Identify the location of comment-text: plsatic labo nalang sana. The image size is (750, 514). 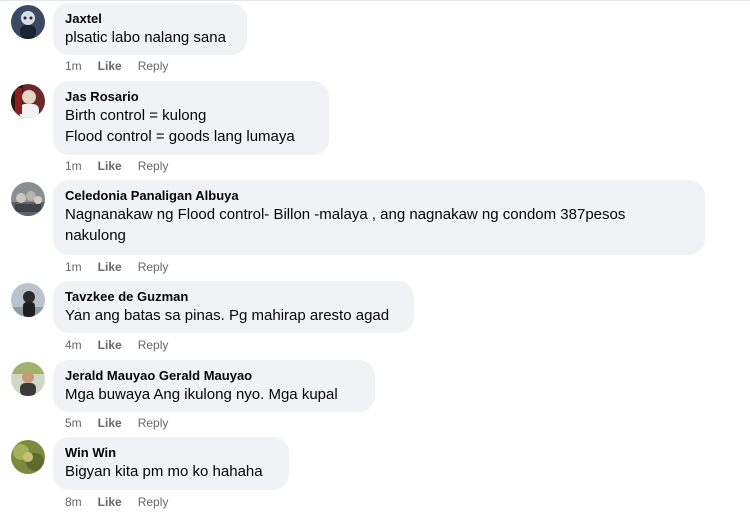
(150, 37).